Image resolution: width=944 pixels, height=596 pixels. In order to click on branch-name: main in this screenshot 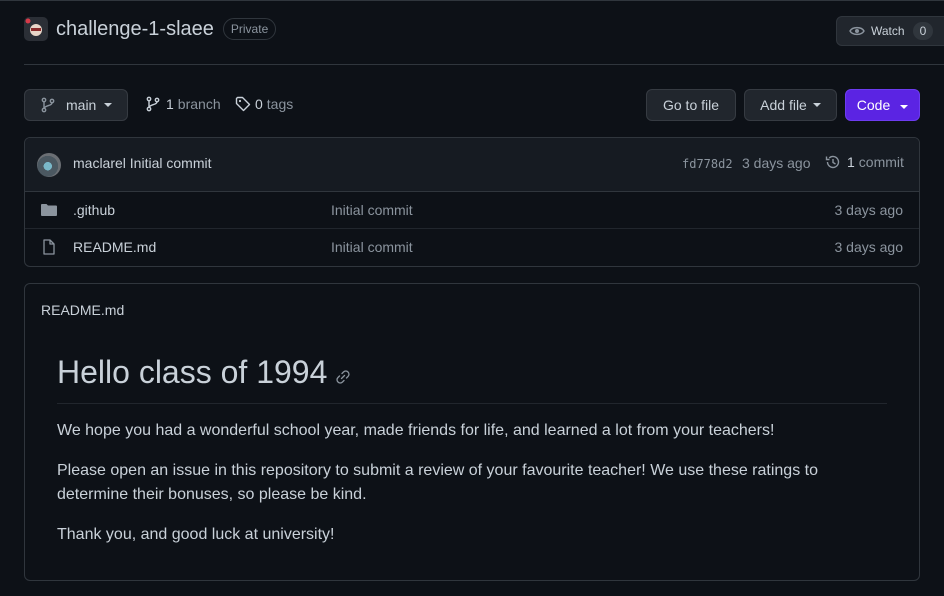, I will do `click(81, 105)`.